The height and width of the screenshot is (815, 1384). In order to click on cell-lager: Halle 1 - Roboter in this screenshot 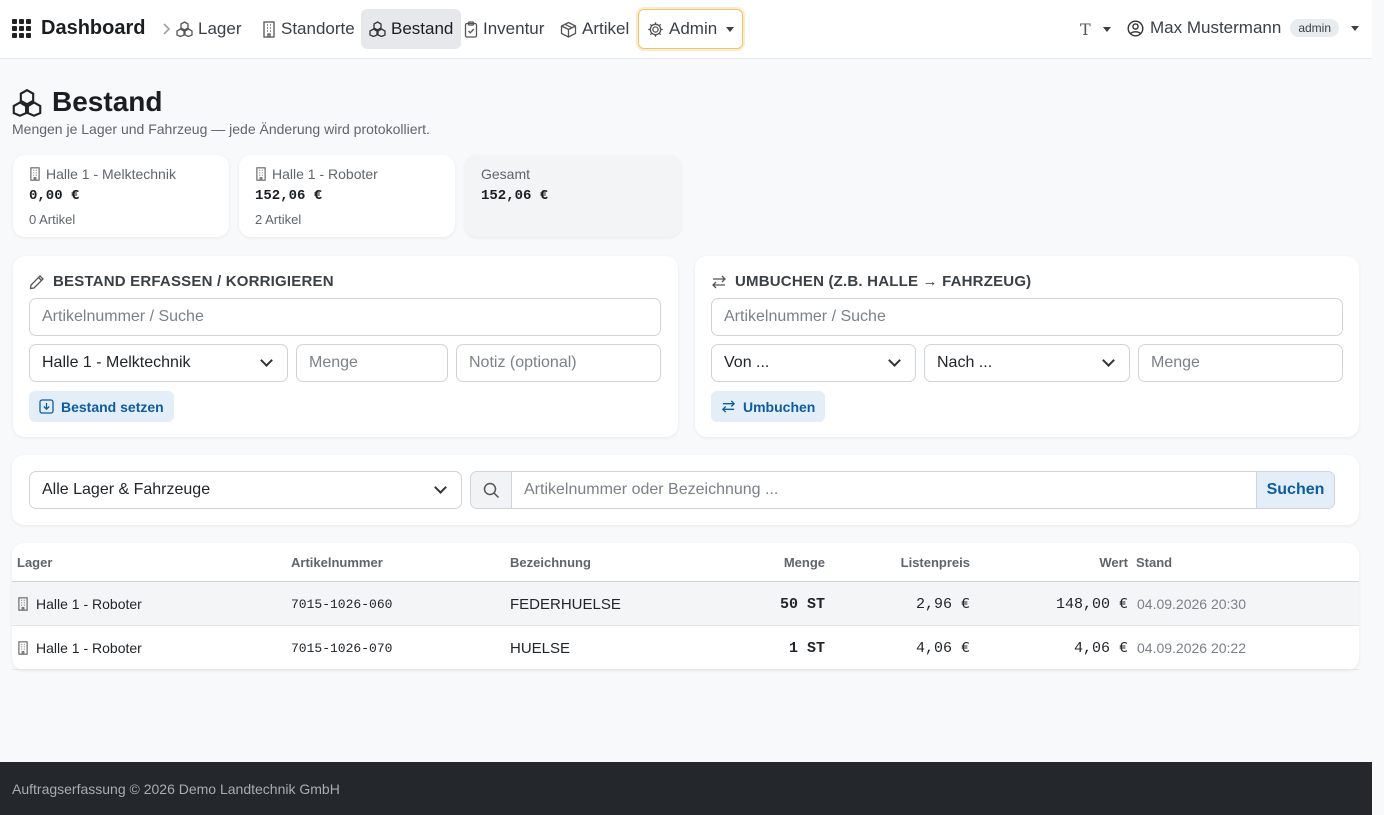, I will do `click(79, 604)`.